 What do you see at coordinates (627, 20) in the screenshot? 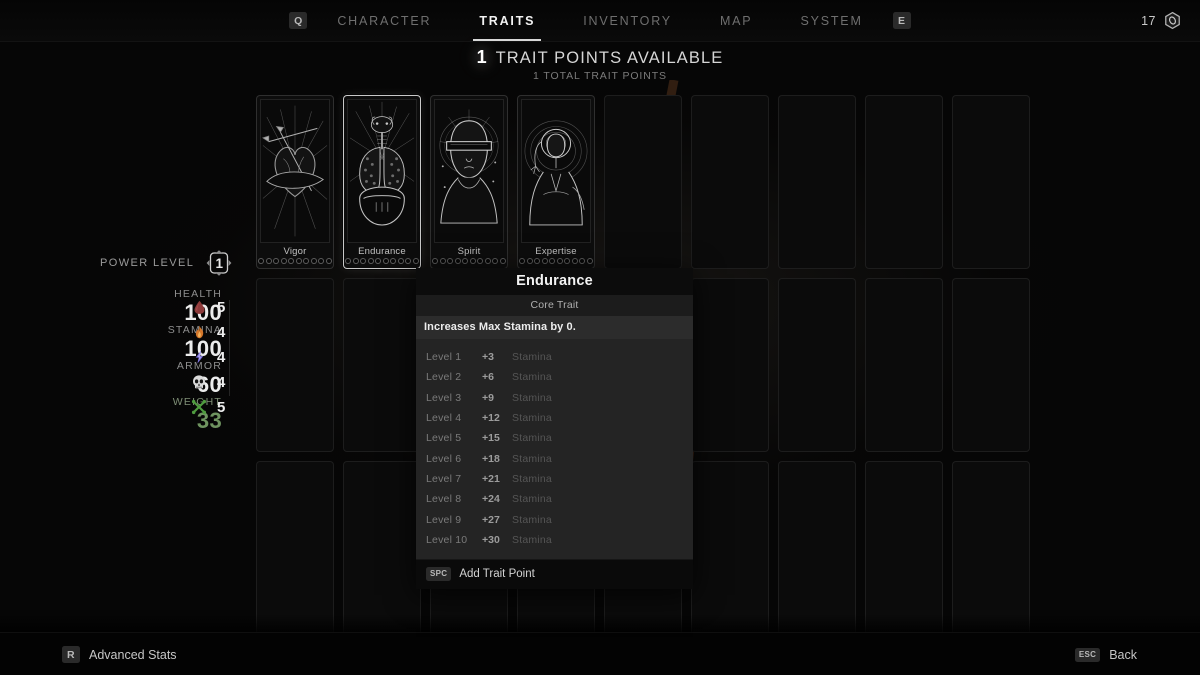
I see `tab-inventory: INVENTORY` at bounding box center [627, 20].